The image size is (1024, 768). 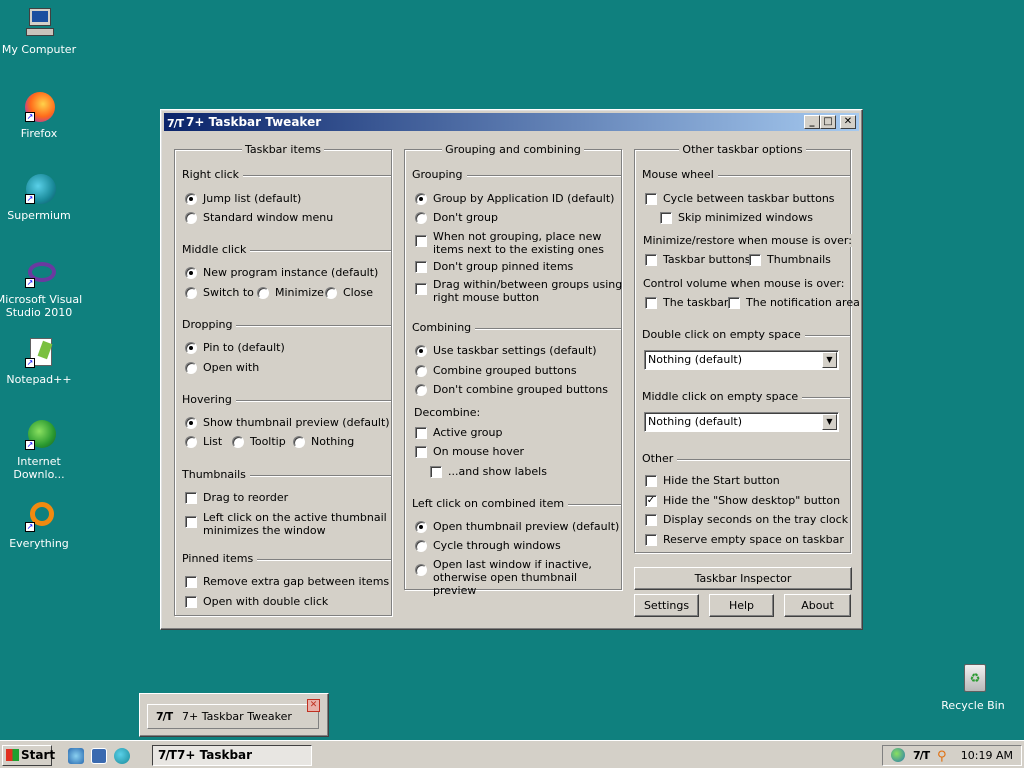 What do you see at coordinates (39, 517) in the screenshot?
I see `everything-icon: ↗` at bounding box center [39, 517].